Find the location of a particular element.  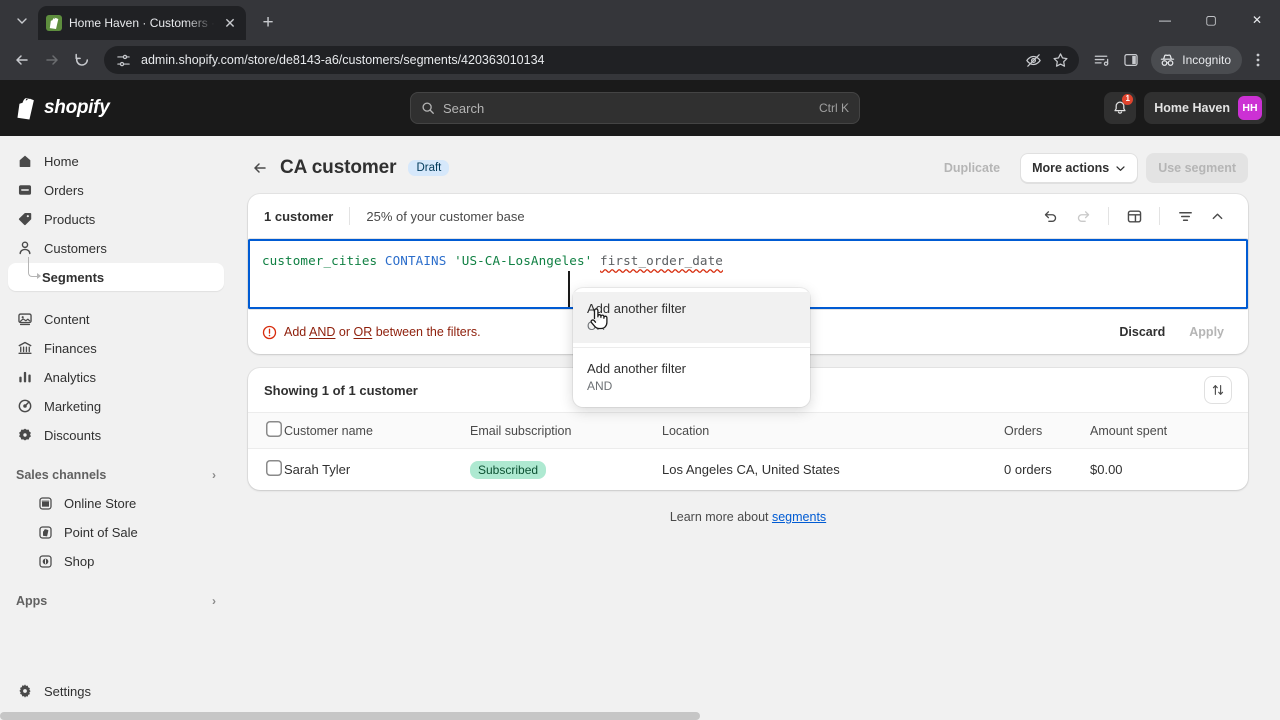

search-input: Search Ctrl K is located at coordinates (635, 108).